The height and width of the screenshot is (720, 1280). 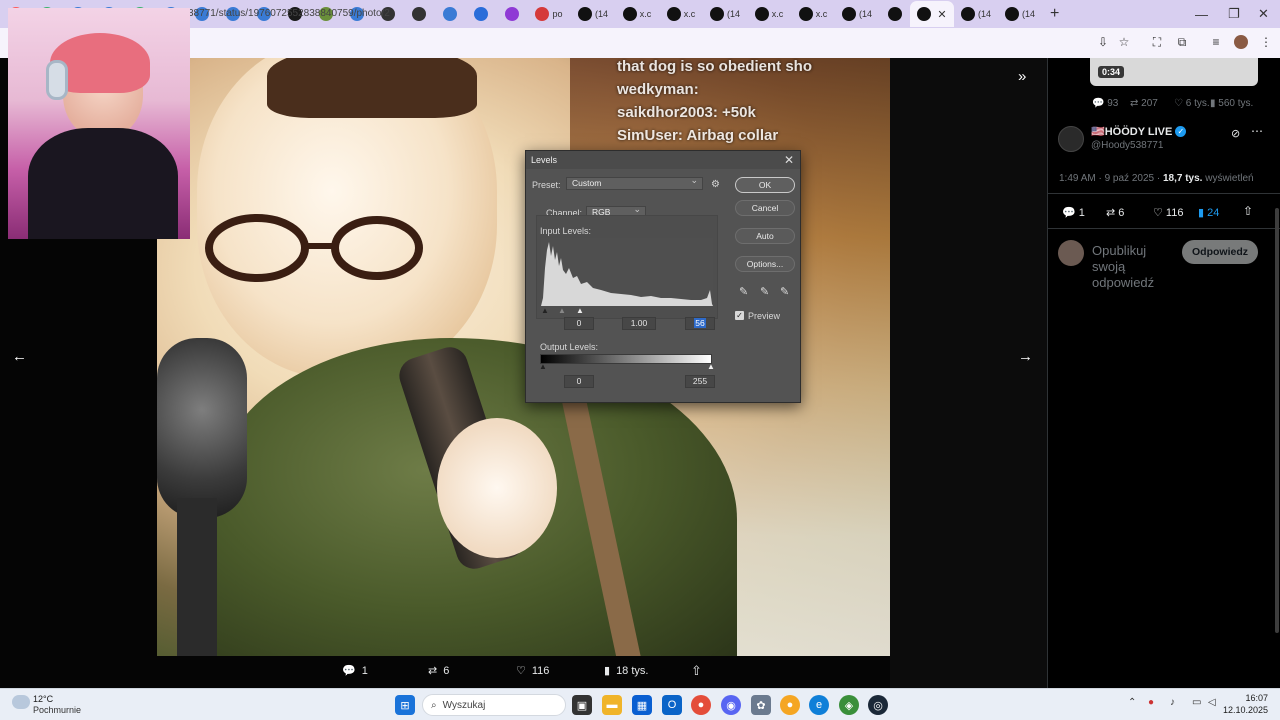 I want to click on video-thumbnail: 0:34, so click(x=1174, y=72).